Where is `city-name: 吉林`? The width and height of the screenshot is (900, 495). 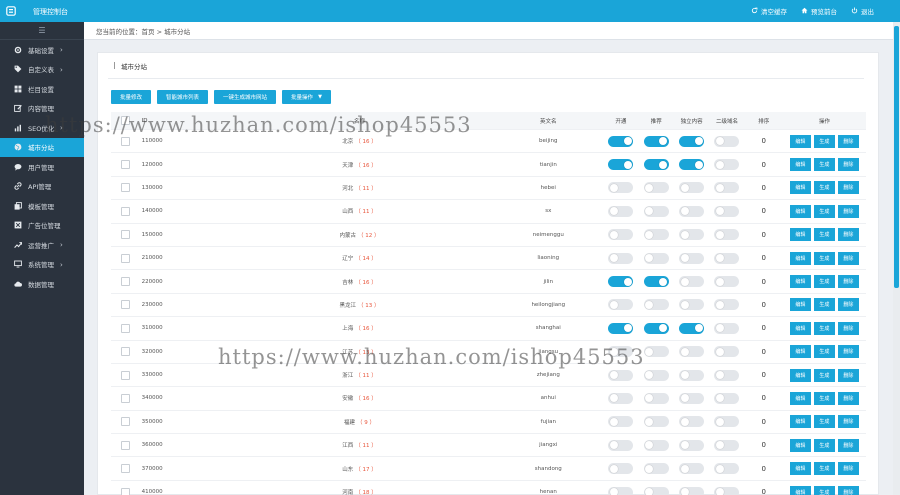 city-name: 吉林 is located at coordinates (347, 283).